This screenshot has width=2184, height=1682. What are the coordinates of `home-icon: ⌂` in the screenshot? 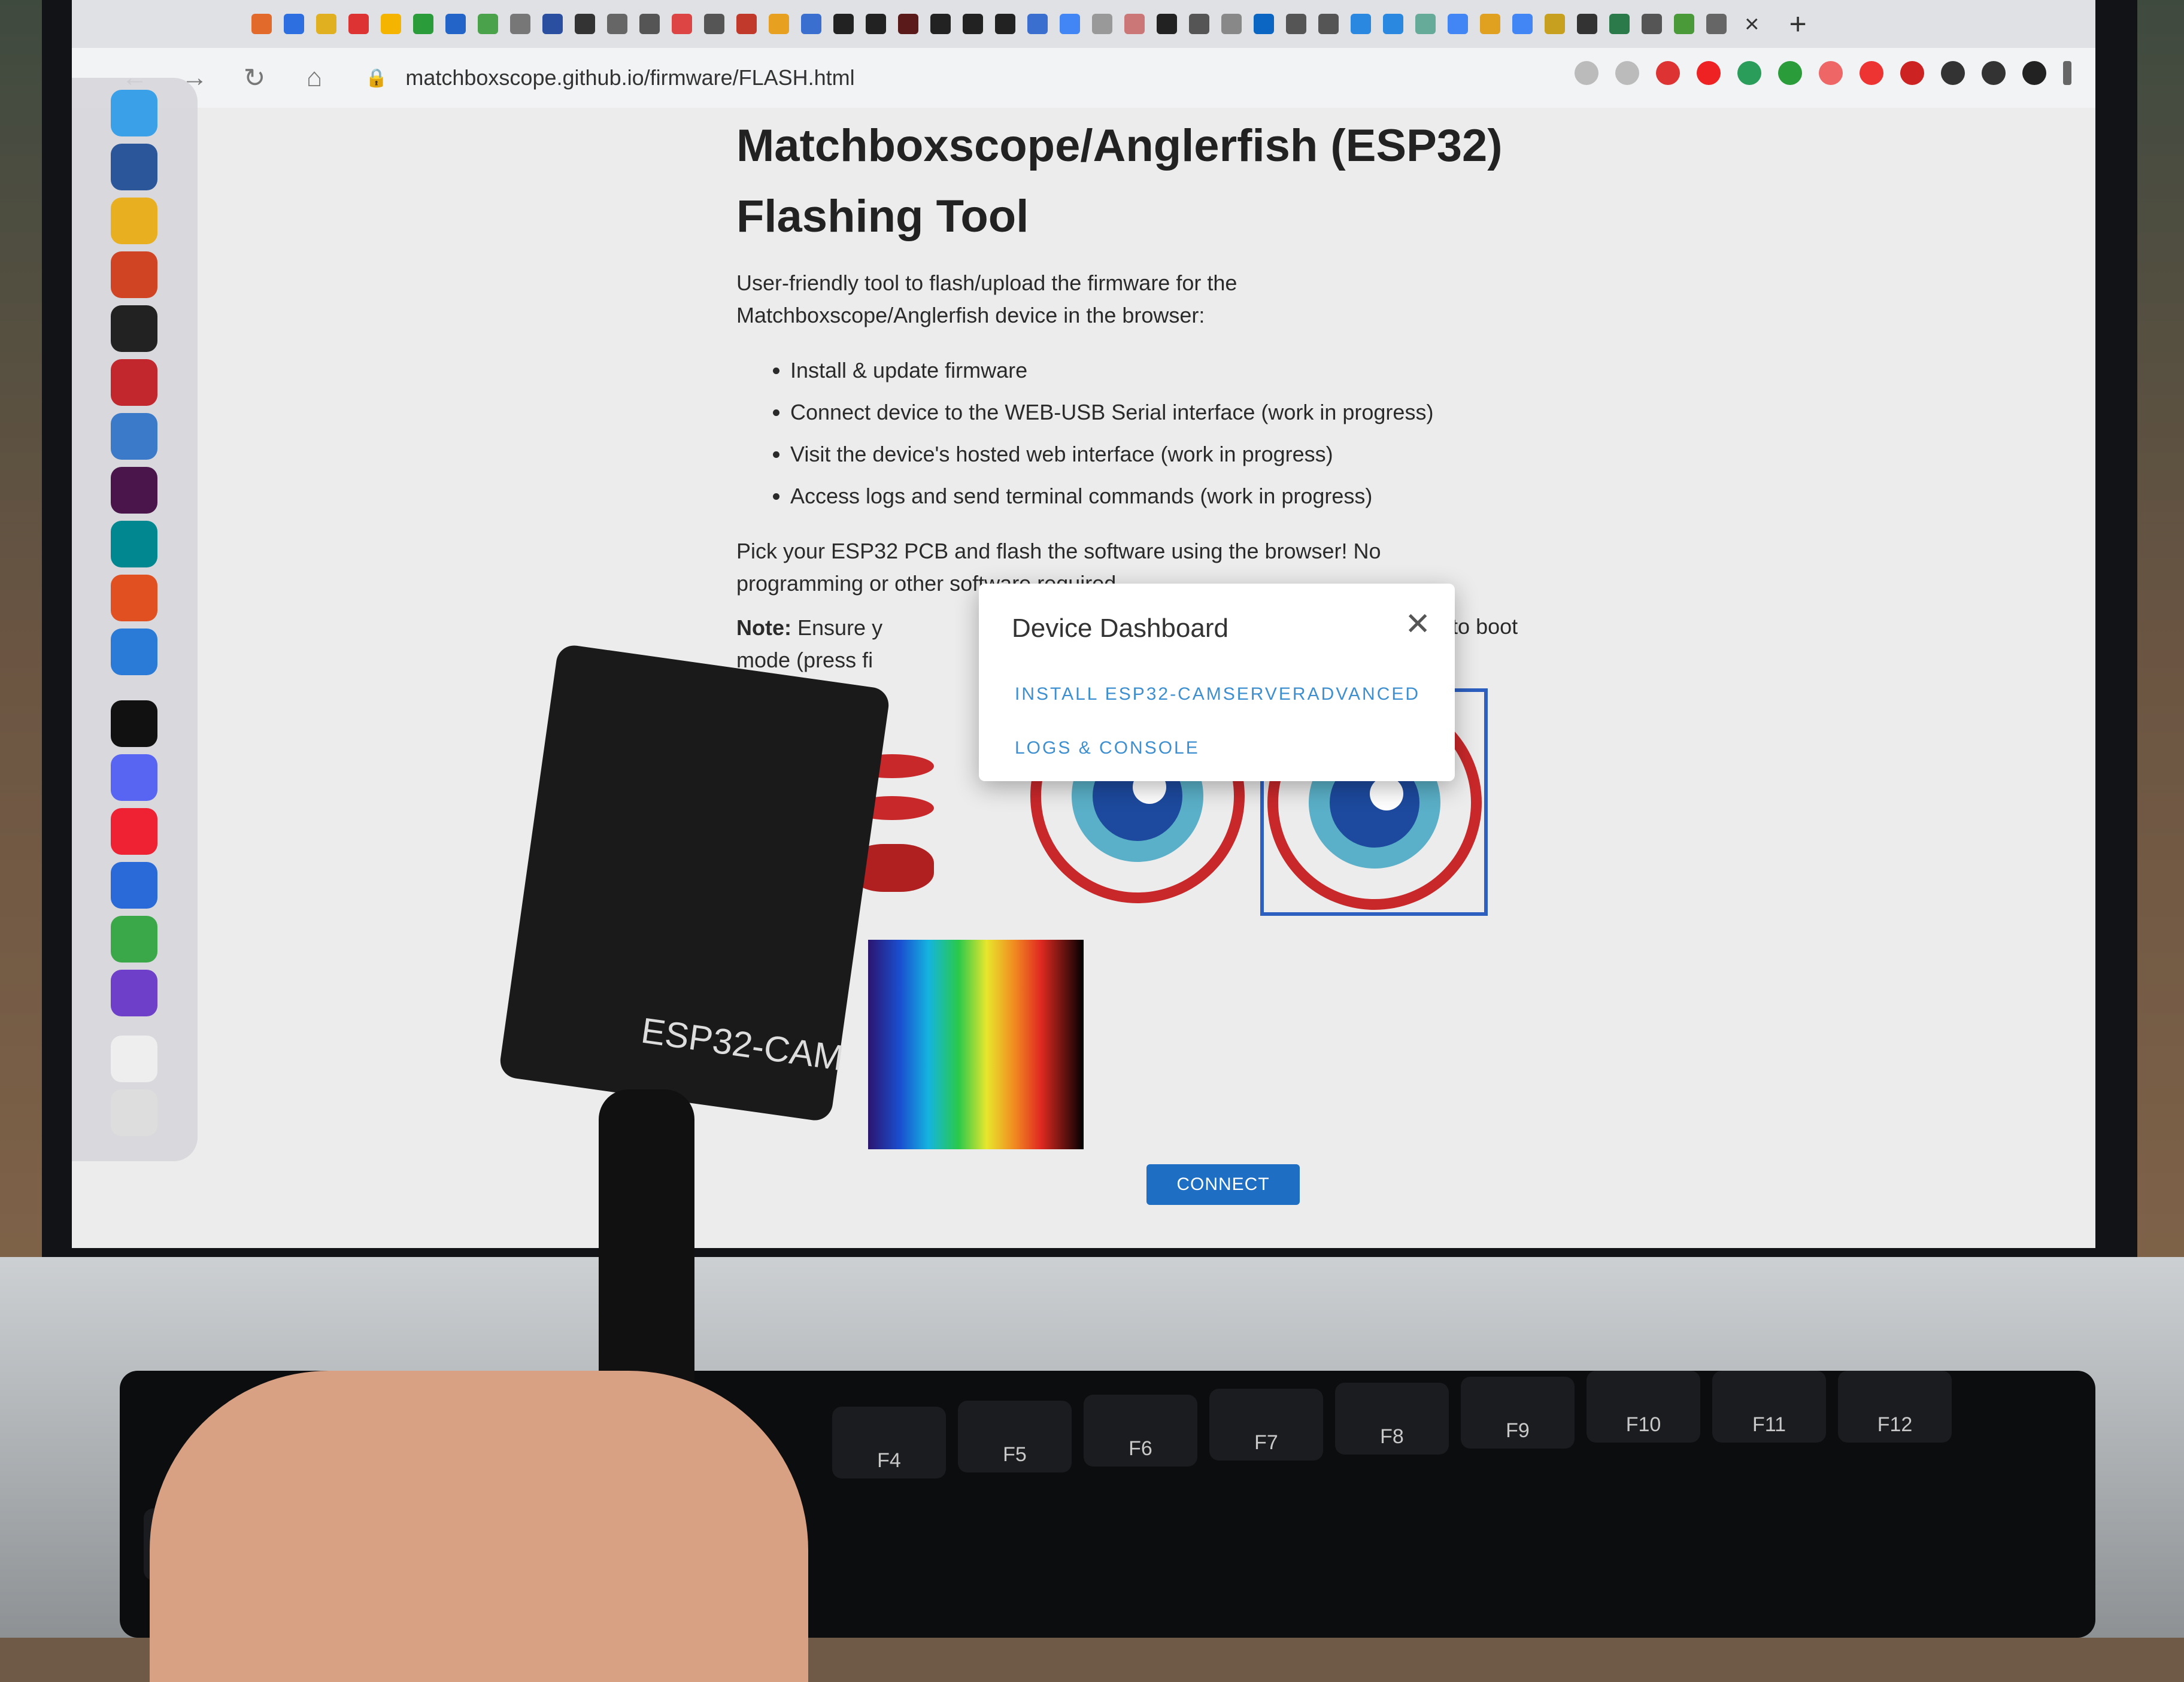 It's located at (314, 78).